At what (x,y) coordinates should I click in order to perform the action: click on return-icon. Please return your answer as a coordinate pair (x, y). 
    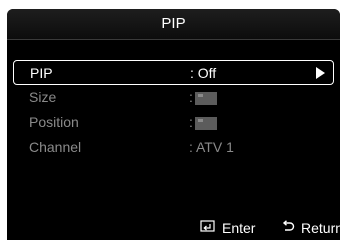
    Looking at the image, I should click on (288, 227).